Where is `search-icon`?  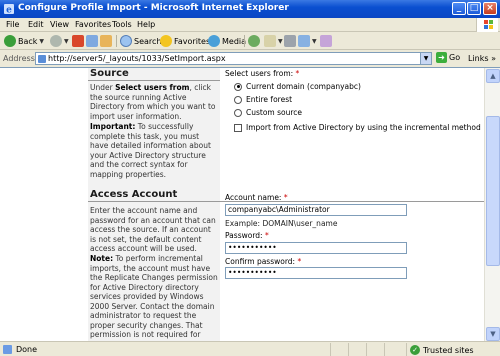 search-icon is located at coordinates (126, 41).